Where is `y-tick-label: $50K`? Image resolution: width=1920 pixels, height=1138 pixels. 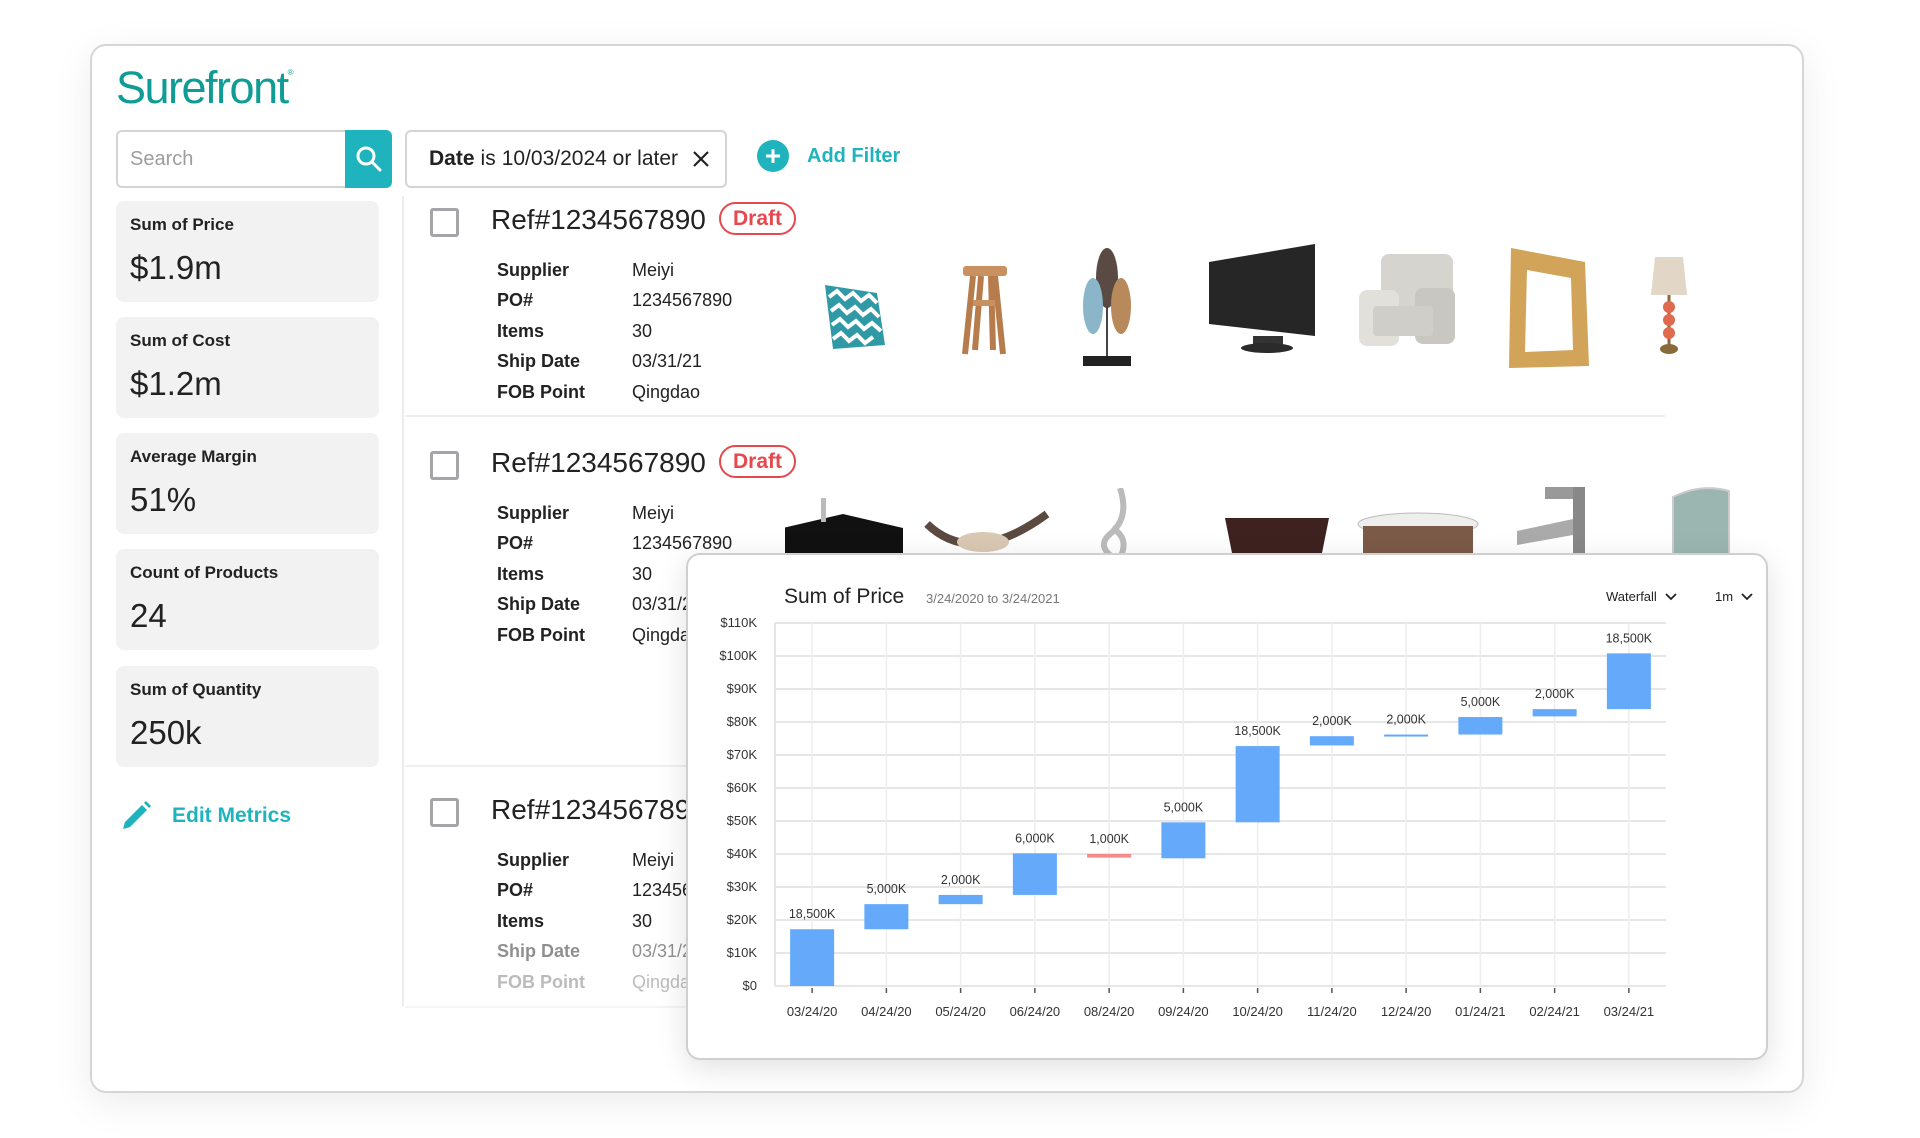
y-tick-label: $50K is located at coordinates (742, 820).